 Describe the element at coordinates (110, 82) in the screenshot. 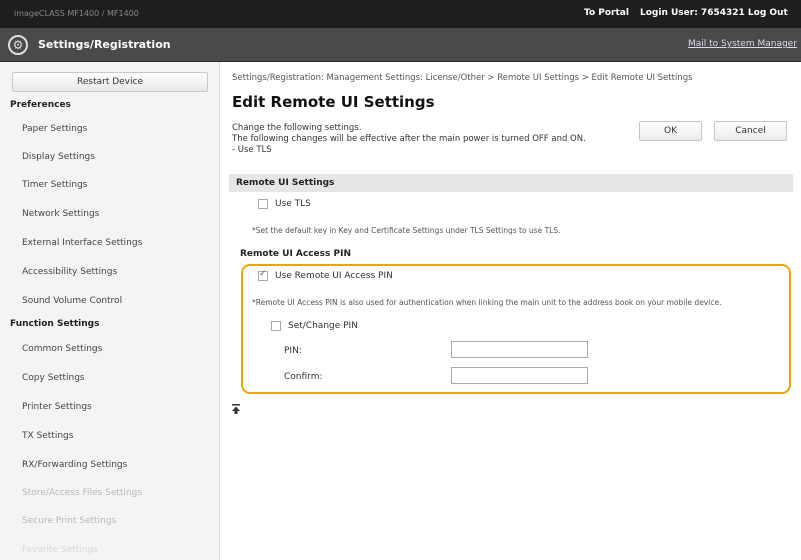

I see `restart-device-button: Restart Device` at that location.